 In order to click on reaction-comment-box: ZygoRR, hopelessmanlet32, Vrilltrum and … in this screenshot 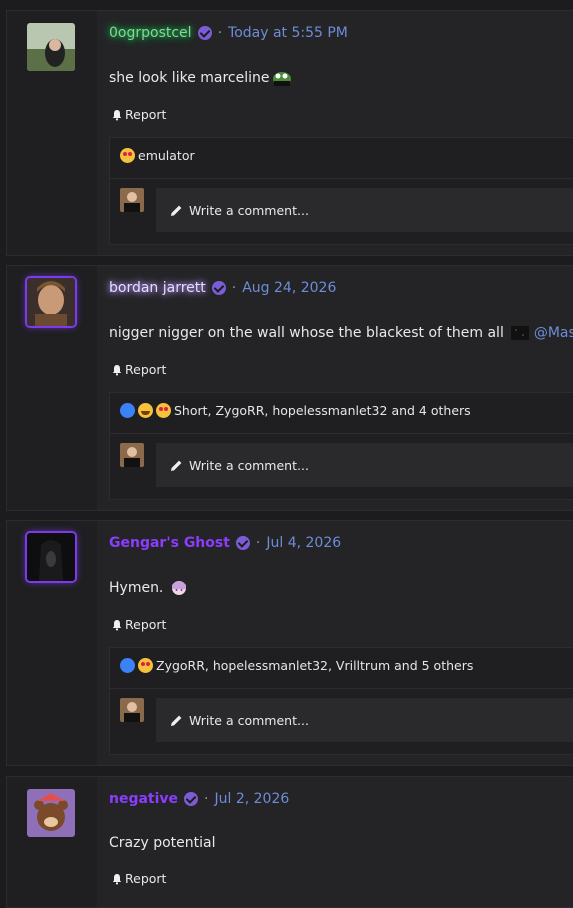, I will do `click(341, 701)`.